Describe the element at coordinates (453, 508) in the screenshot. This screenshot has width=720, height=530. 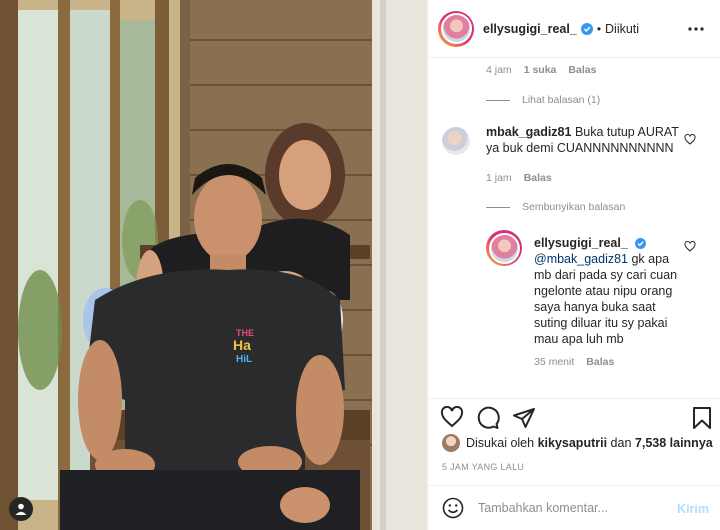
I see `emoji-smile-icon` at that location.